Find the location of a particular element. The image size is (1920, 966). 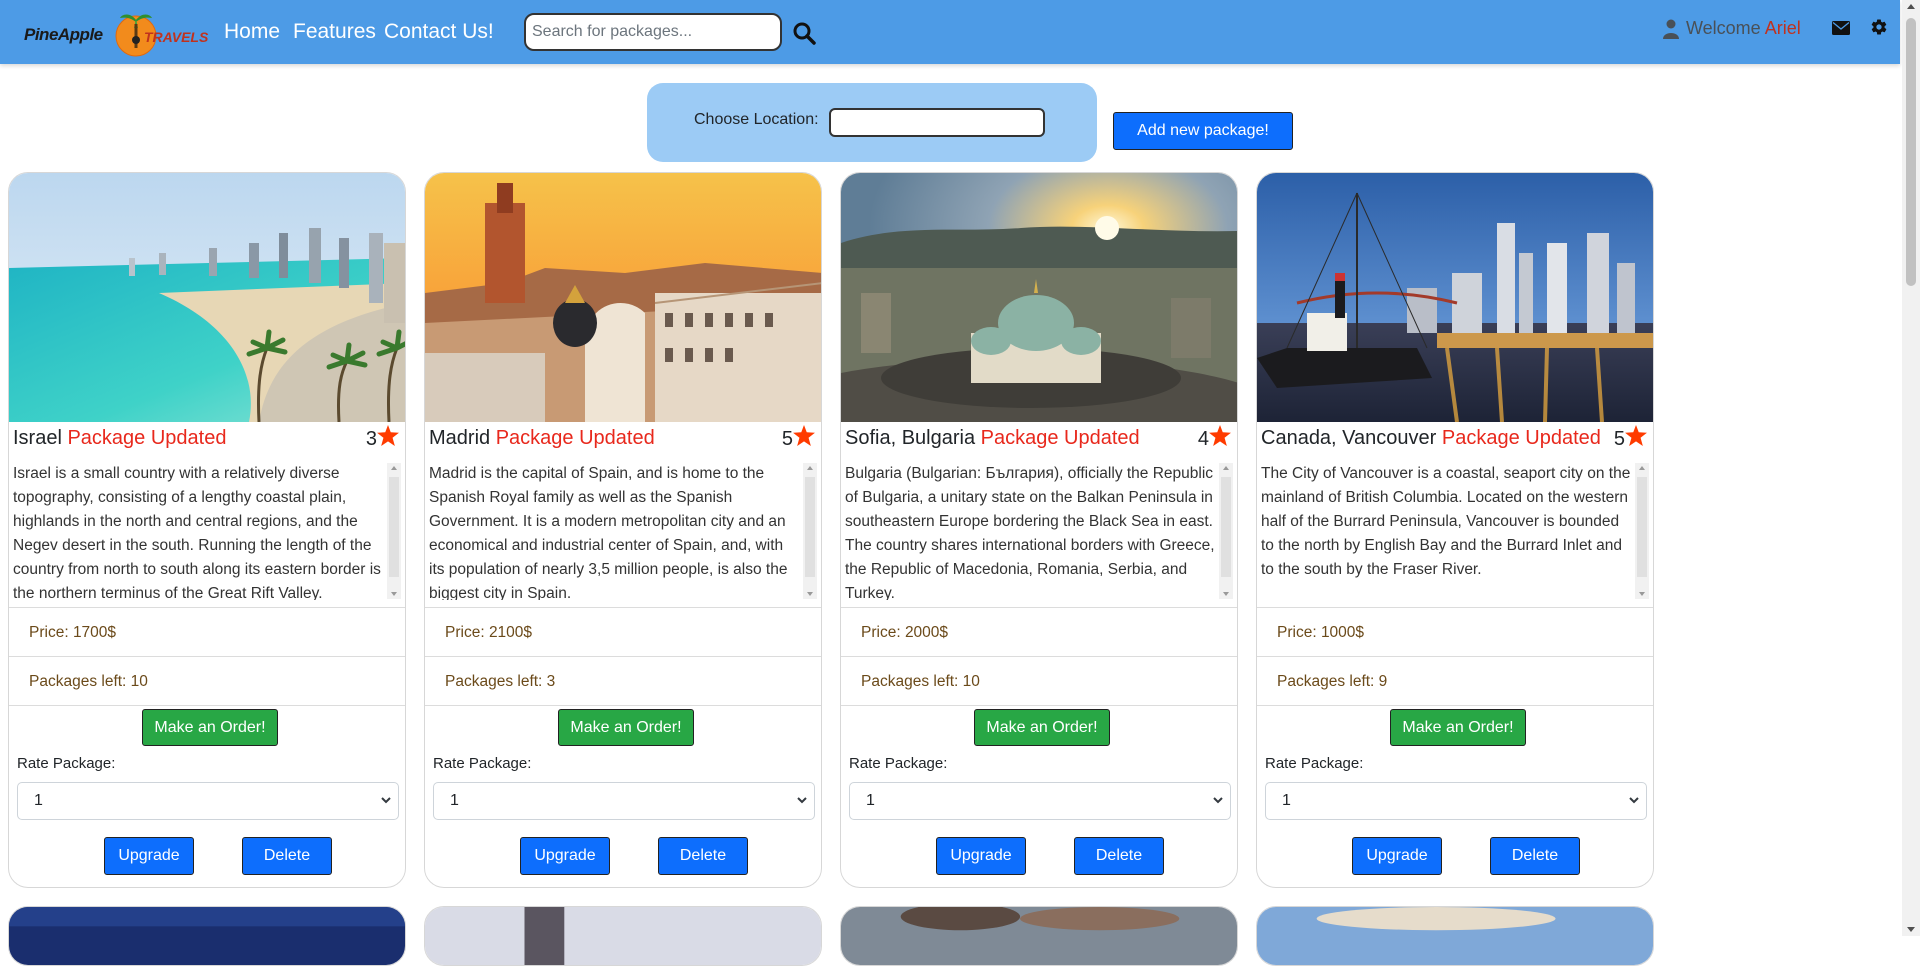

gear-icon is located at coordinates (1879, 27).